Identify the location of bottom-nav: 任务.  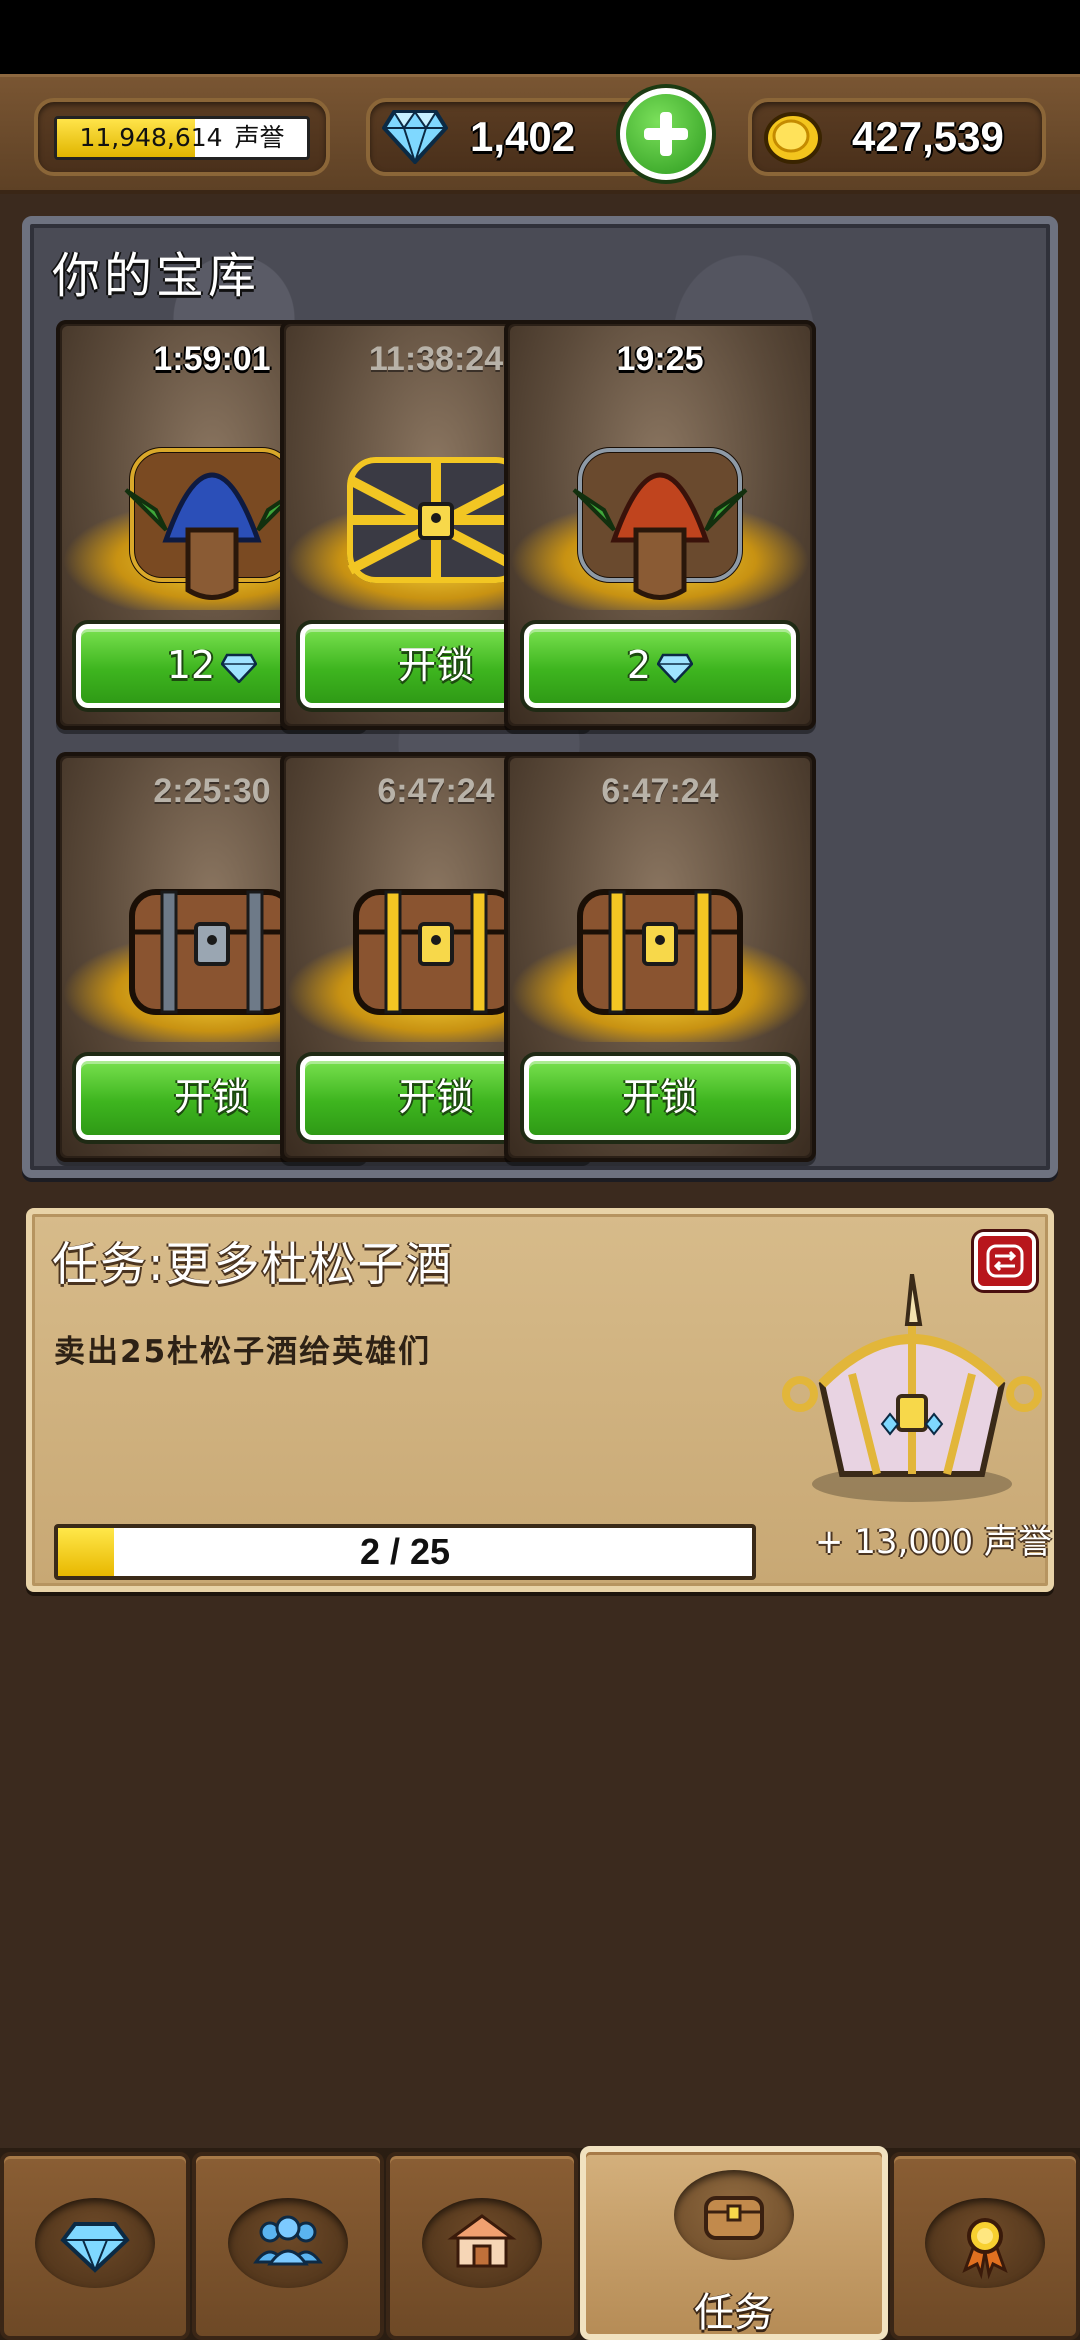
(540, 2243).